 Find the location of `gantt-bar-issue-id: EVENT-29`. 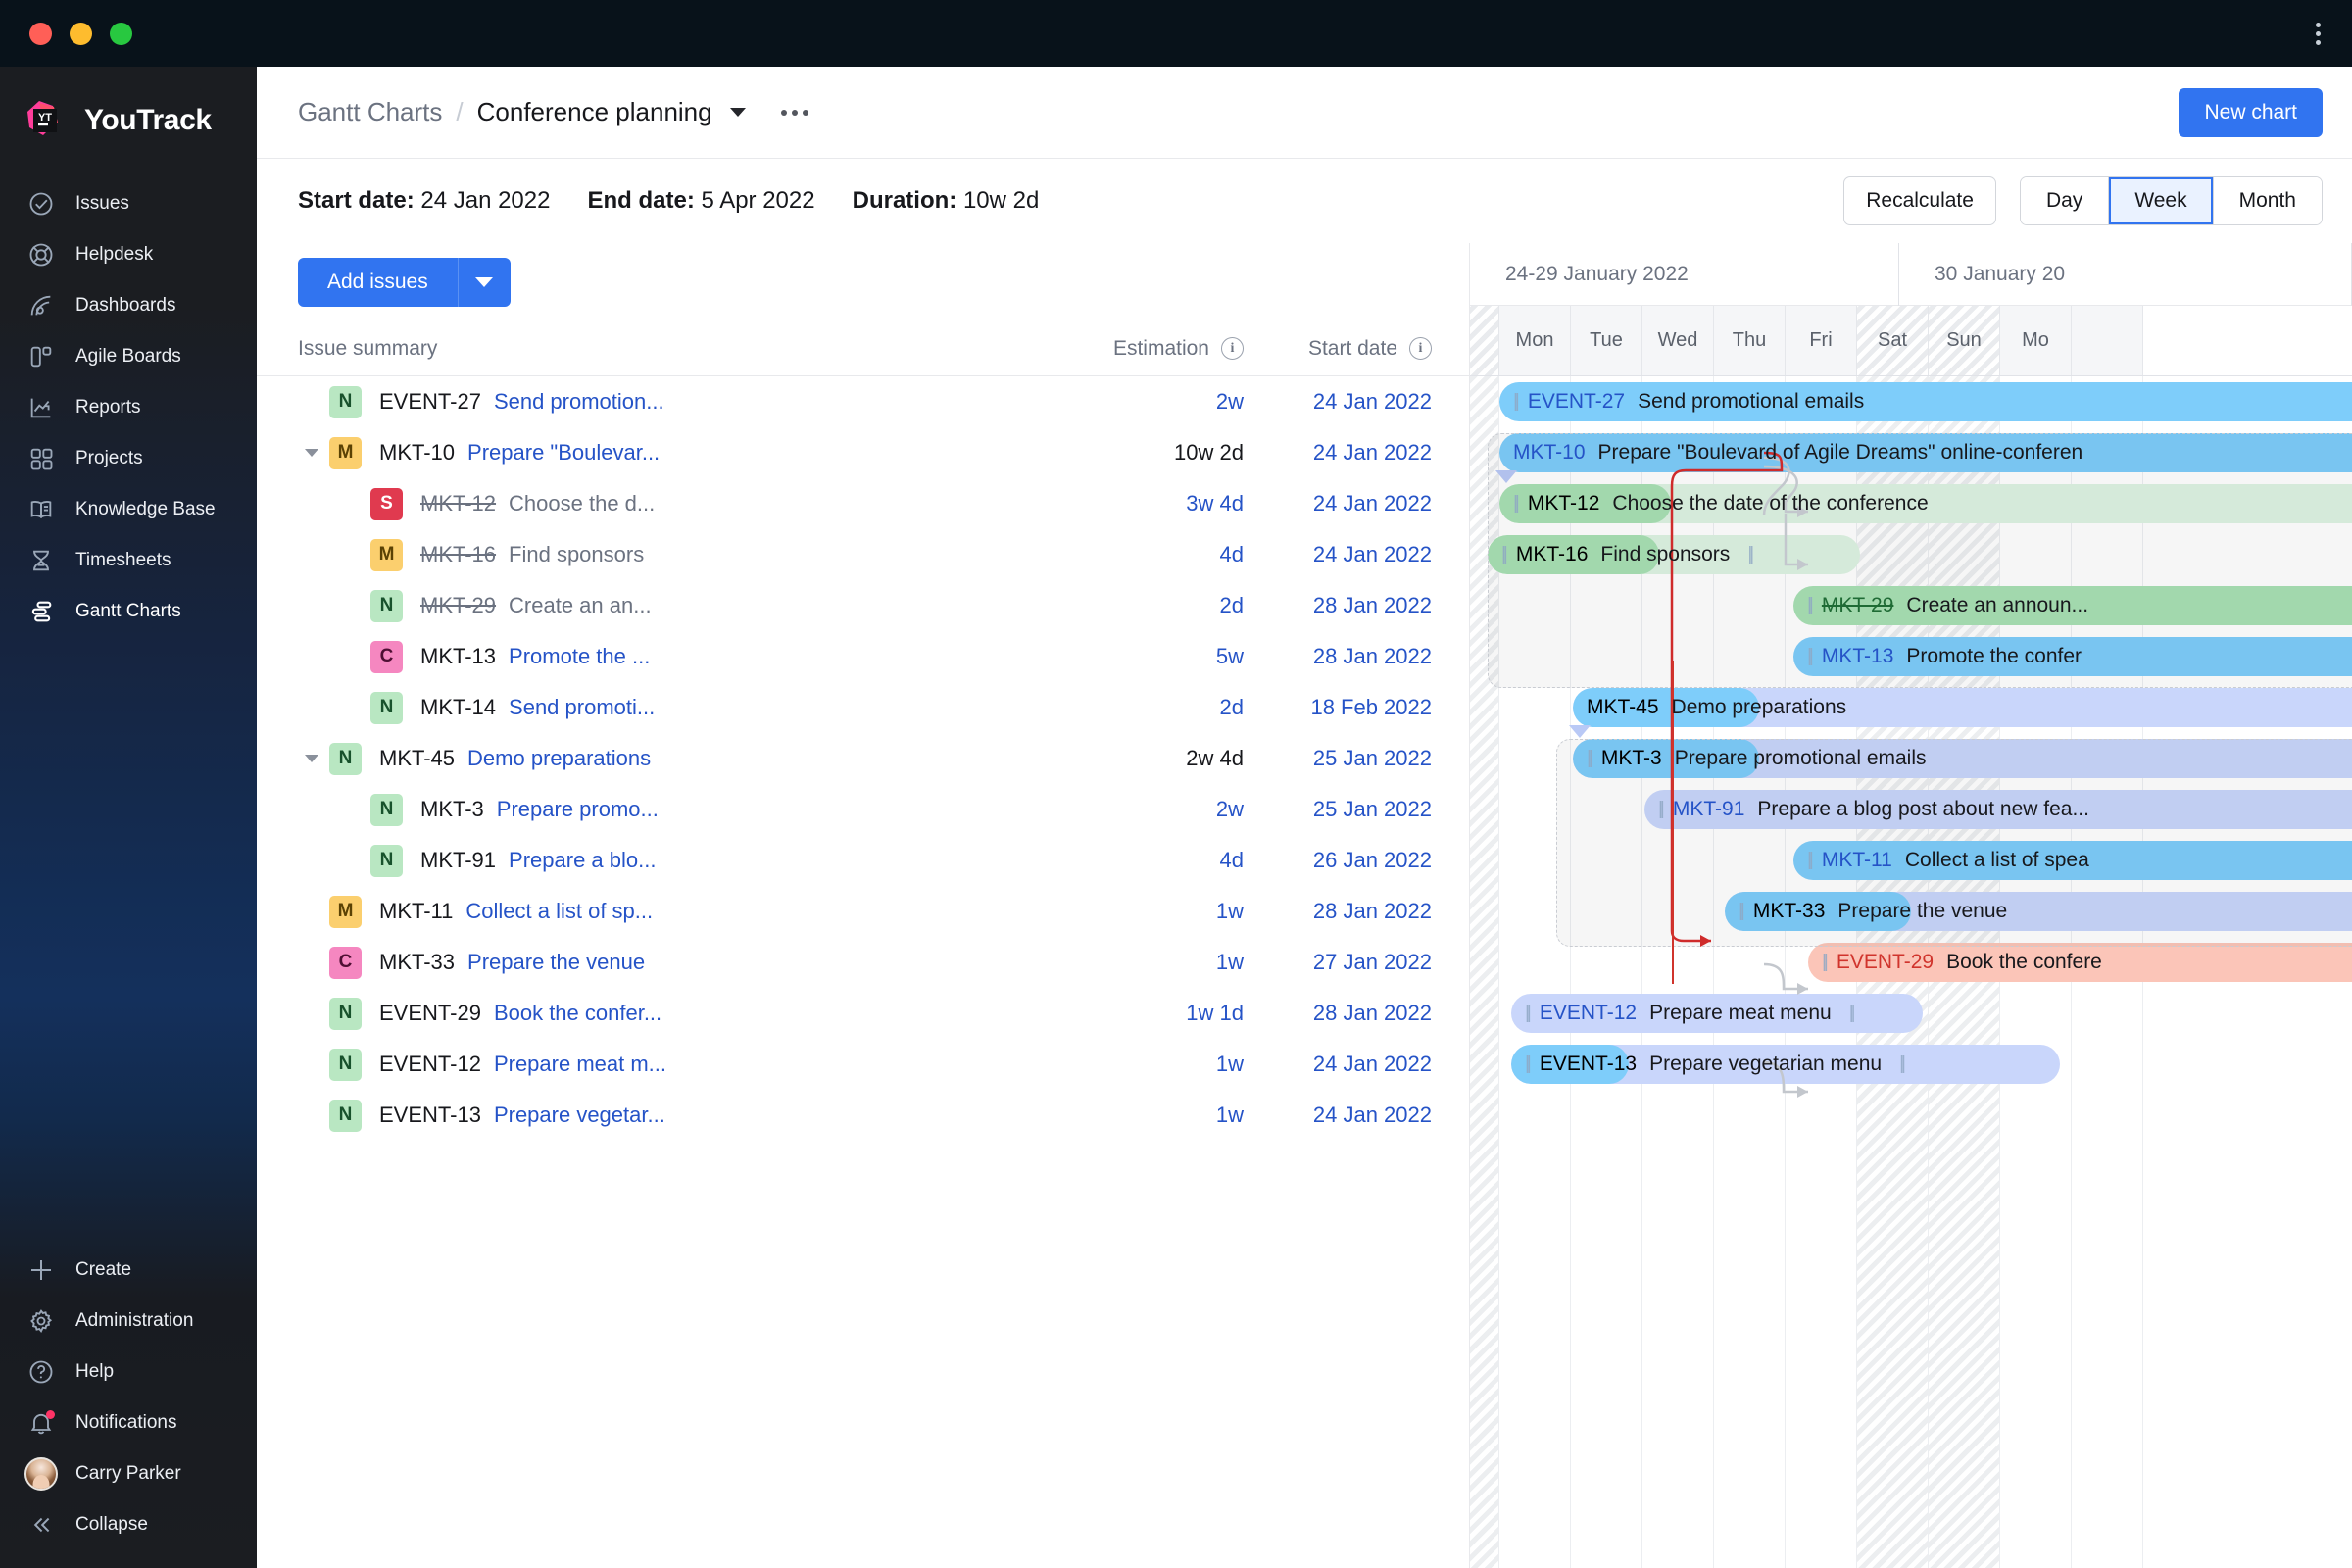

gantt-bar-issue-id: EVENT-29 is located at coordinates (1885, 962).